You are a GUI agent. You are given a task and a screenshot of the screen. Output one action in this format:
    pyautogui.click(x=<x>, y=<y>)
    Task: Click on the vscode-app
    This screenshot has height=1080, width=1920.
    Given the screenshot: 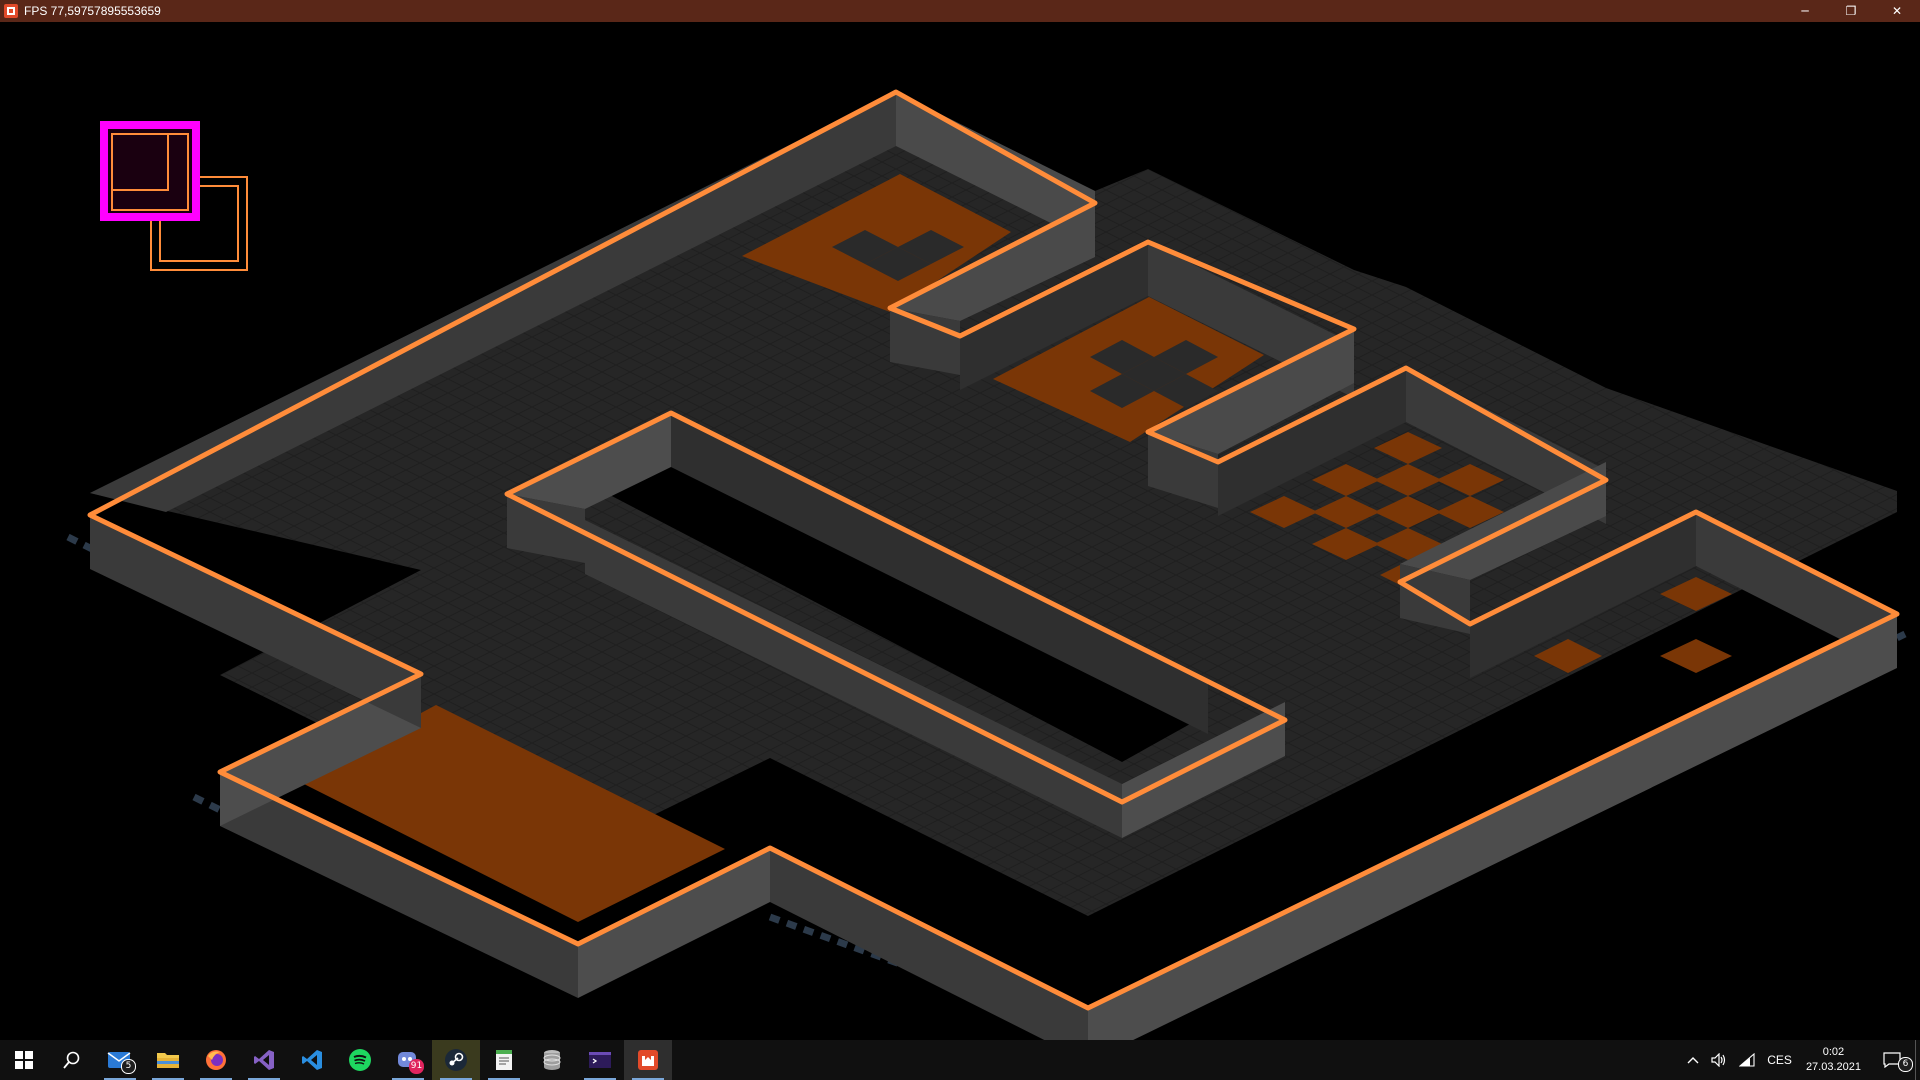 What is the action you would take?
    pyautogui.click(x=312, y=1060)
    